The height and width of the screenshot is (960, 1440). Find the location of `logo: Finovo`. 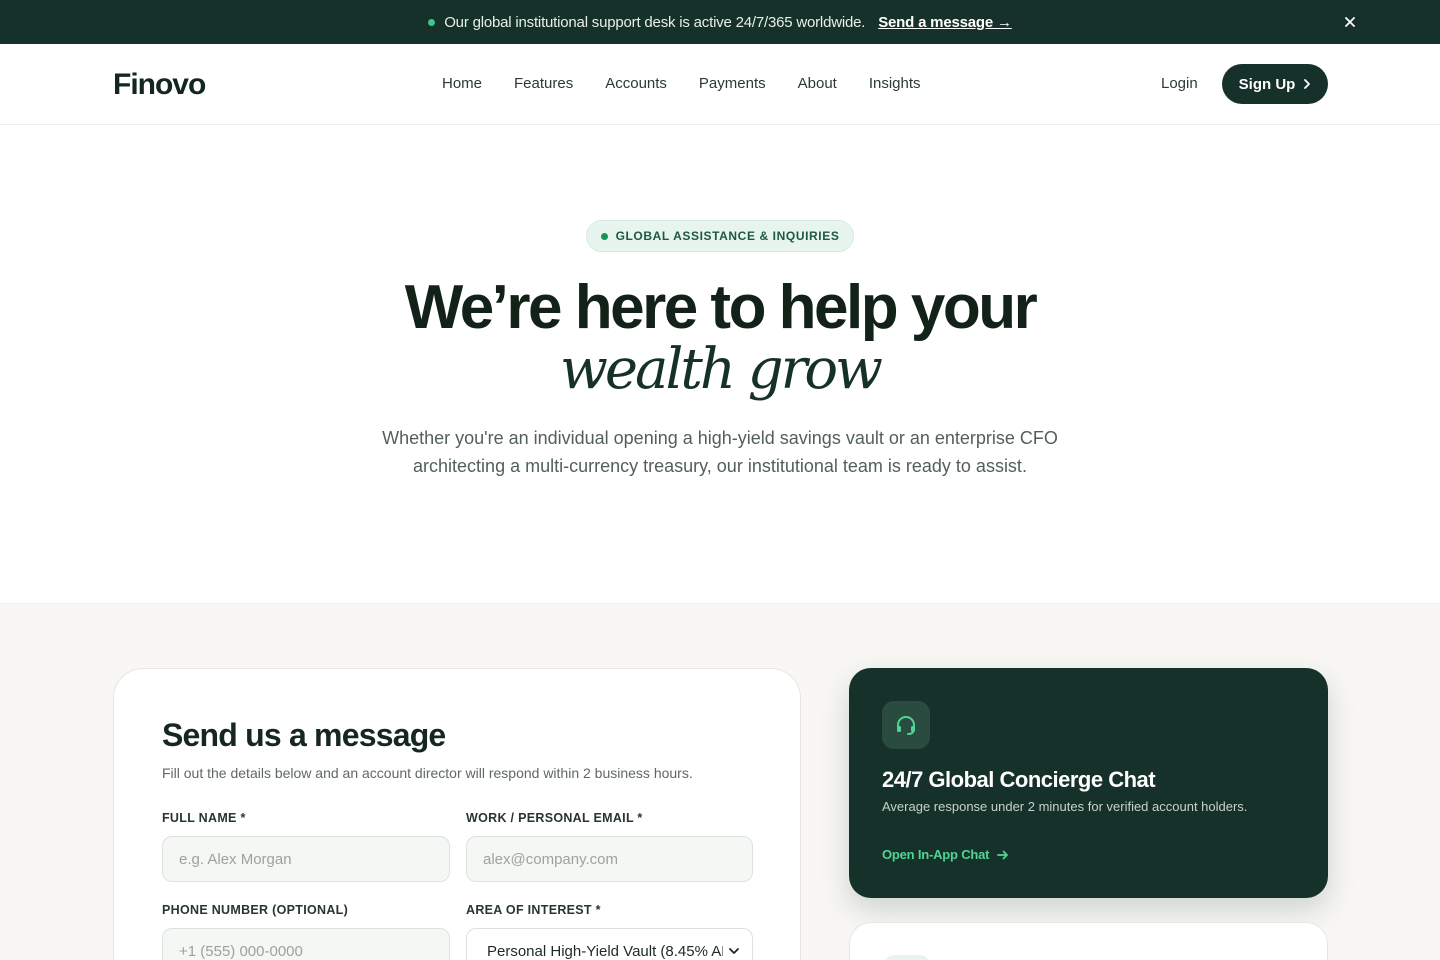

logo: Finovo is located at coordinates (159, 85).